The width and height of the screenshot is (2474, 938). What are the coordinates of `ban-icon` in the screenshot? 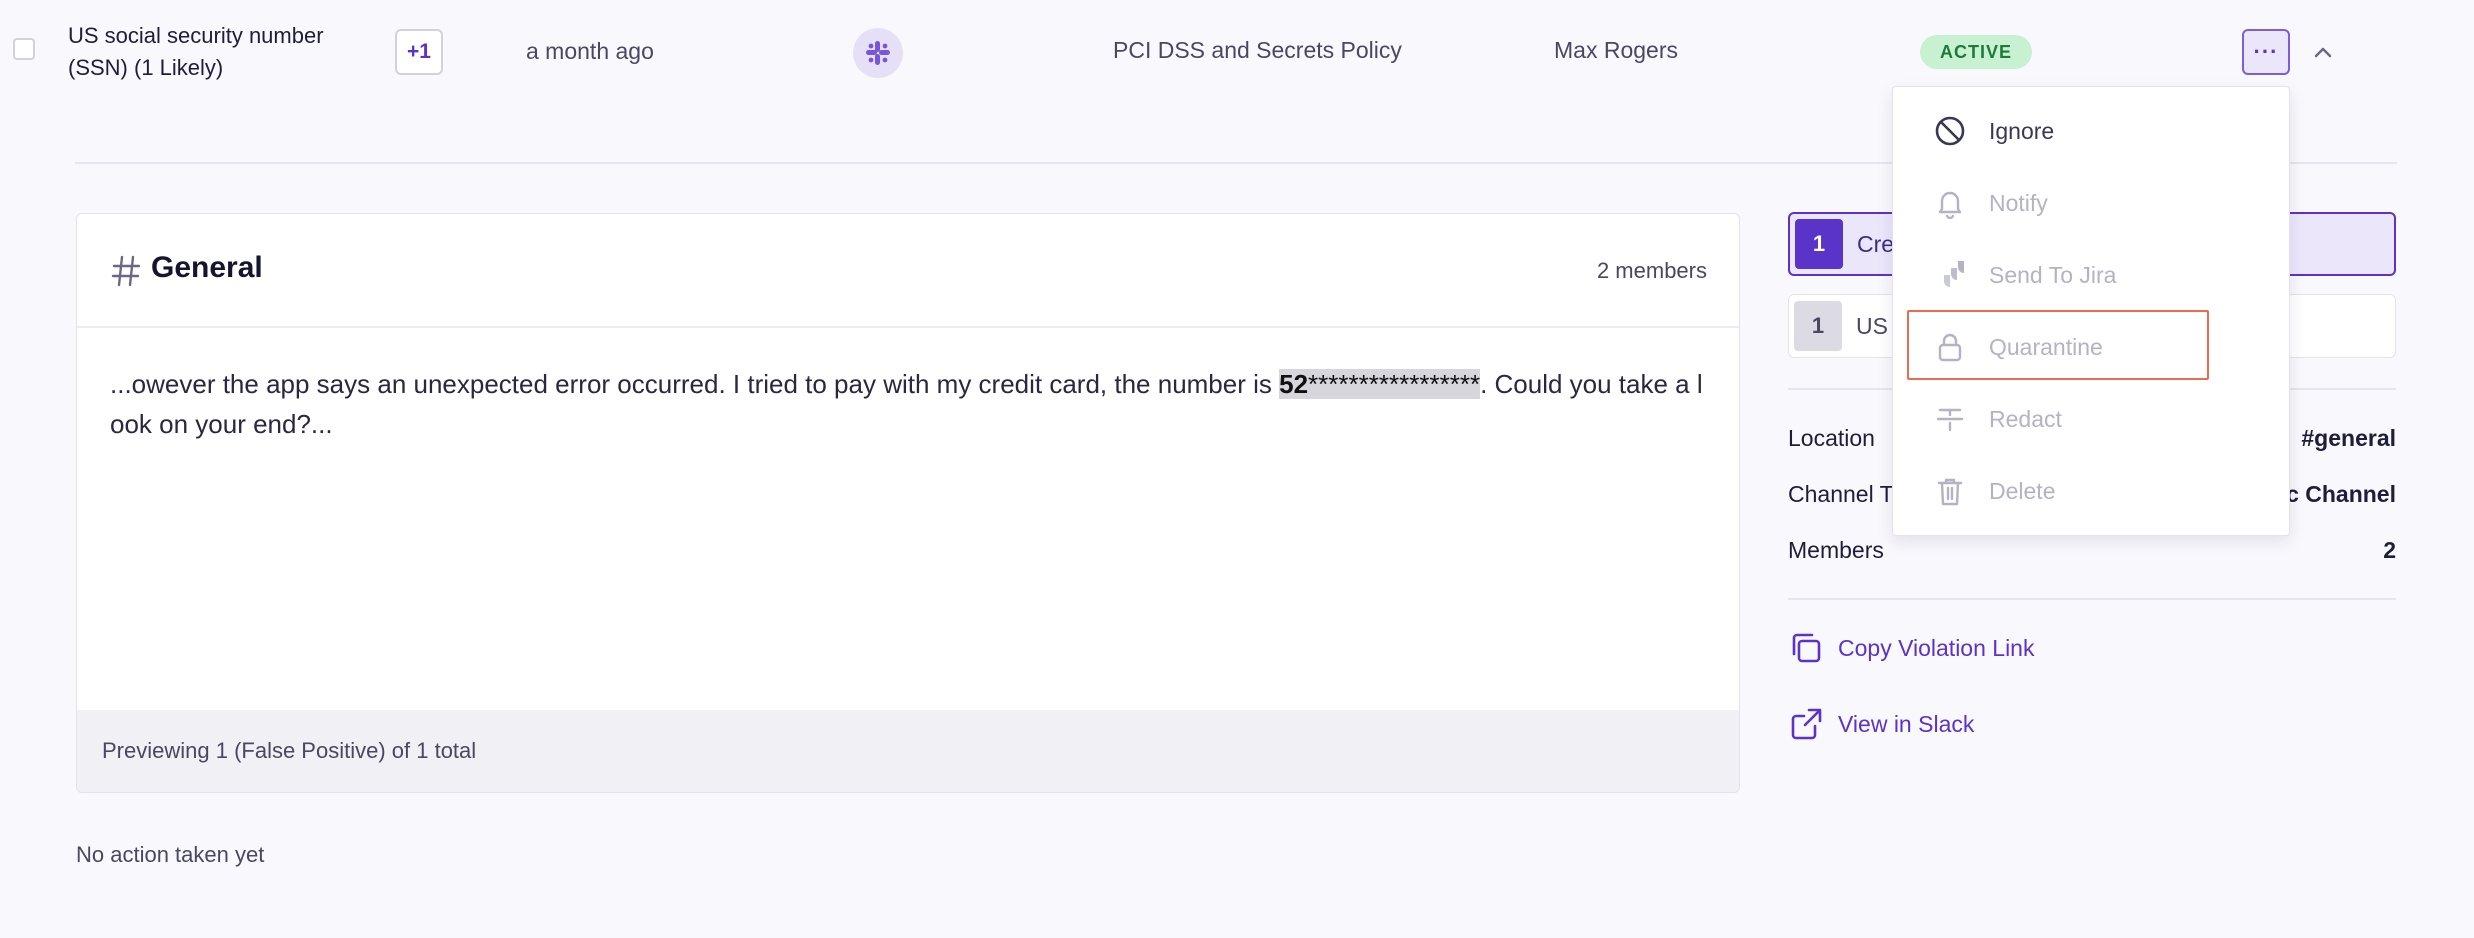 It's located at (1950, 131).